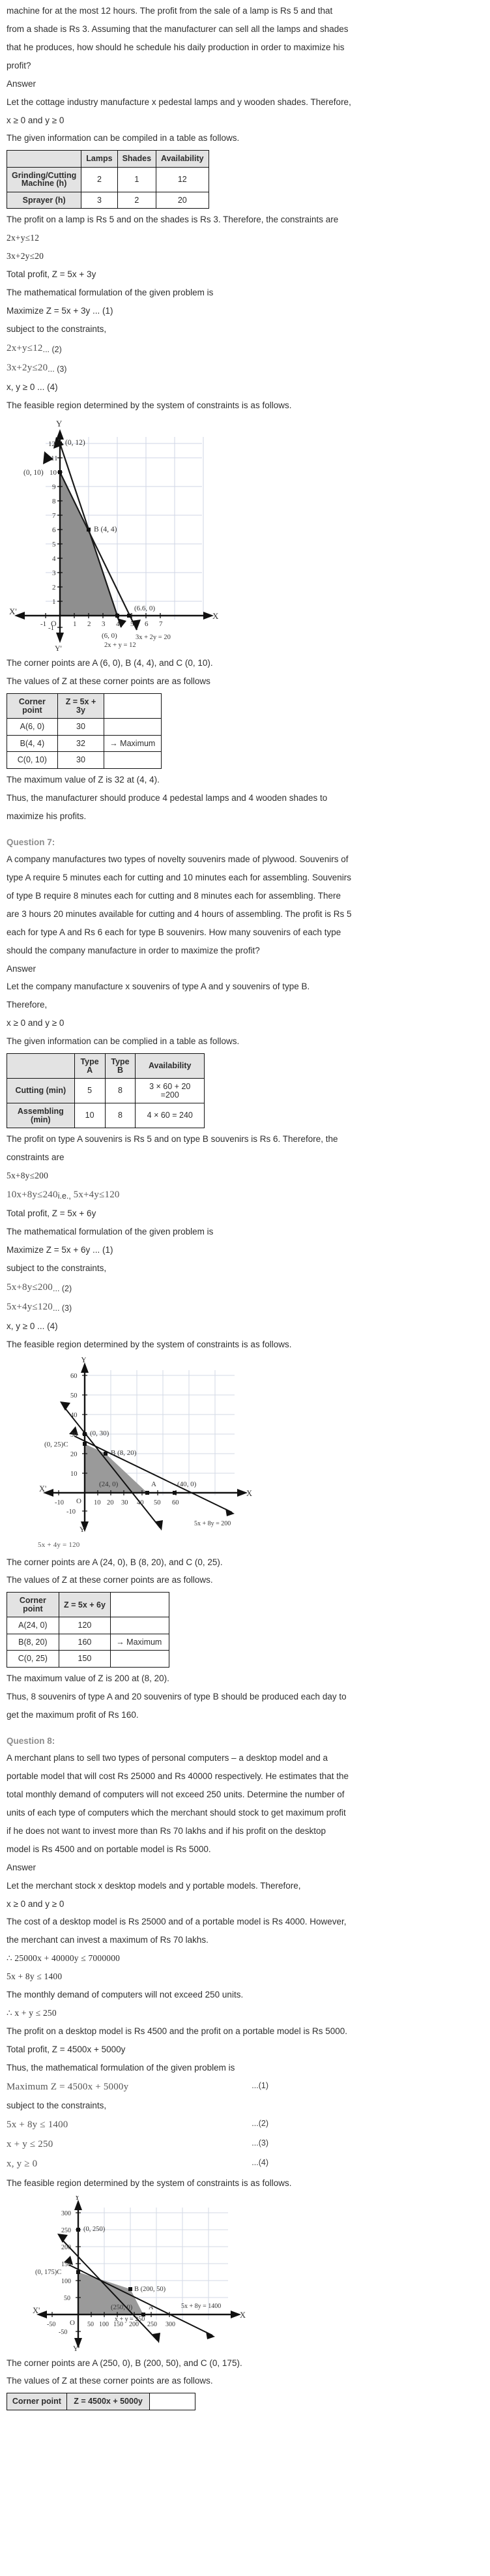 The height and width of the screenshot is (2576, 490). What do you see at coordinates (51, 274) in the screenshot?
I see `q6-total-profit: Total profit, Z = 5x + 3y` at bounding box center [51, 274].